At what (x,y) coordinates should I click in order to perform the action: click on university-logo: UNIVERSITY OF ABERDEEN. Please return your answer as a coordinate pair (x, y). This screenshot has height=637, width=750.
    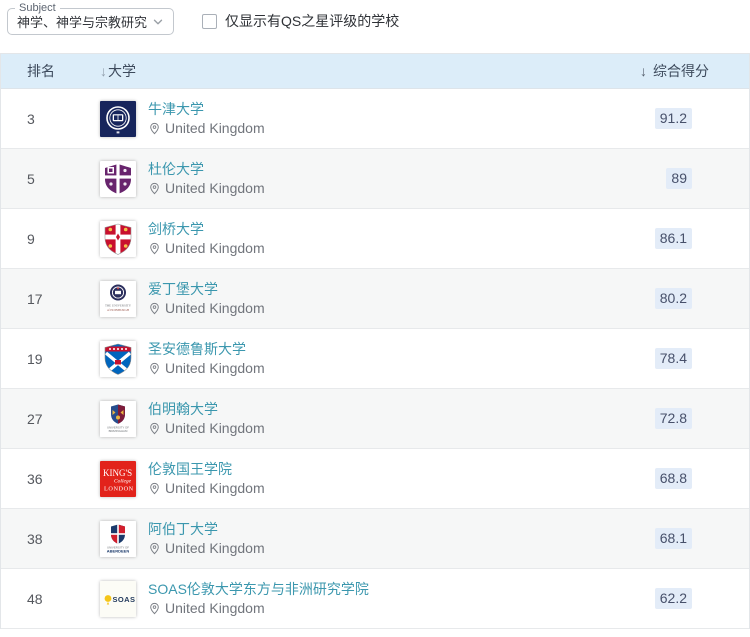
    Looking at the image, I should click on (118, 538).